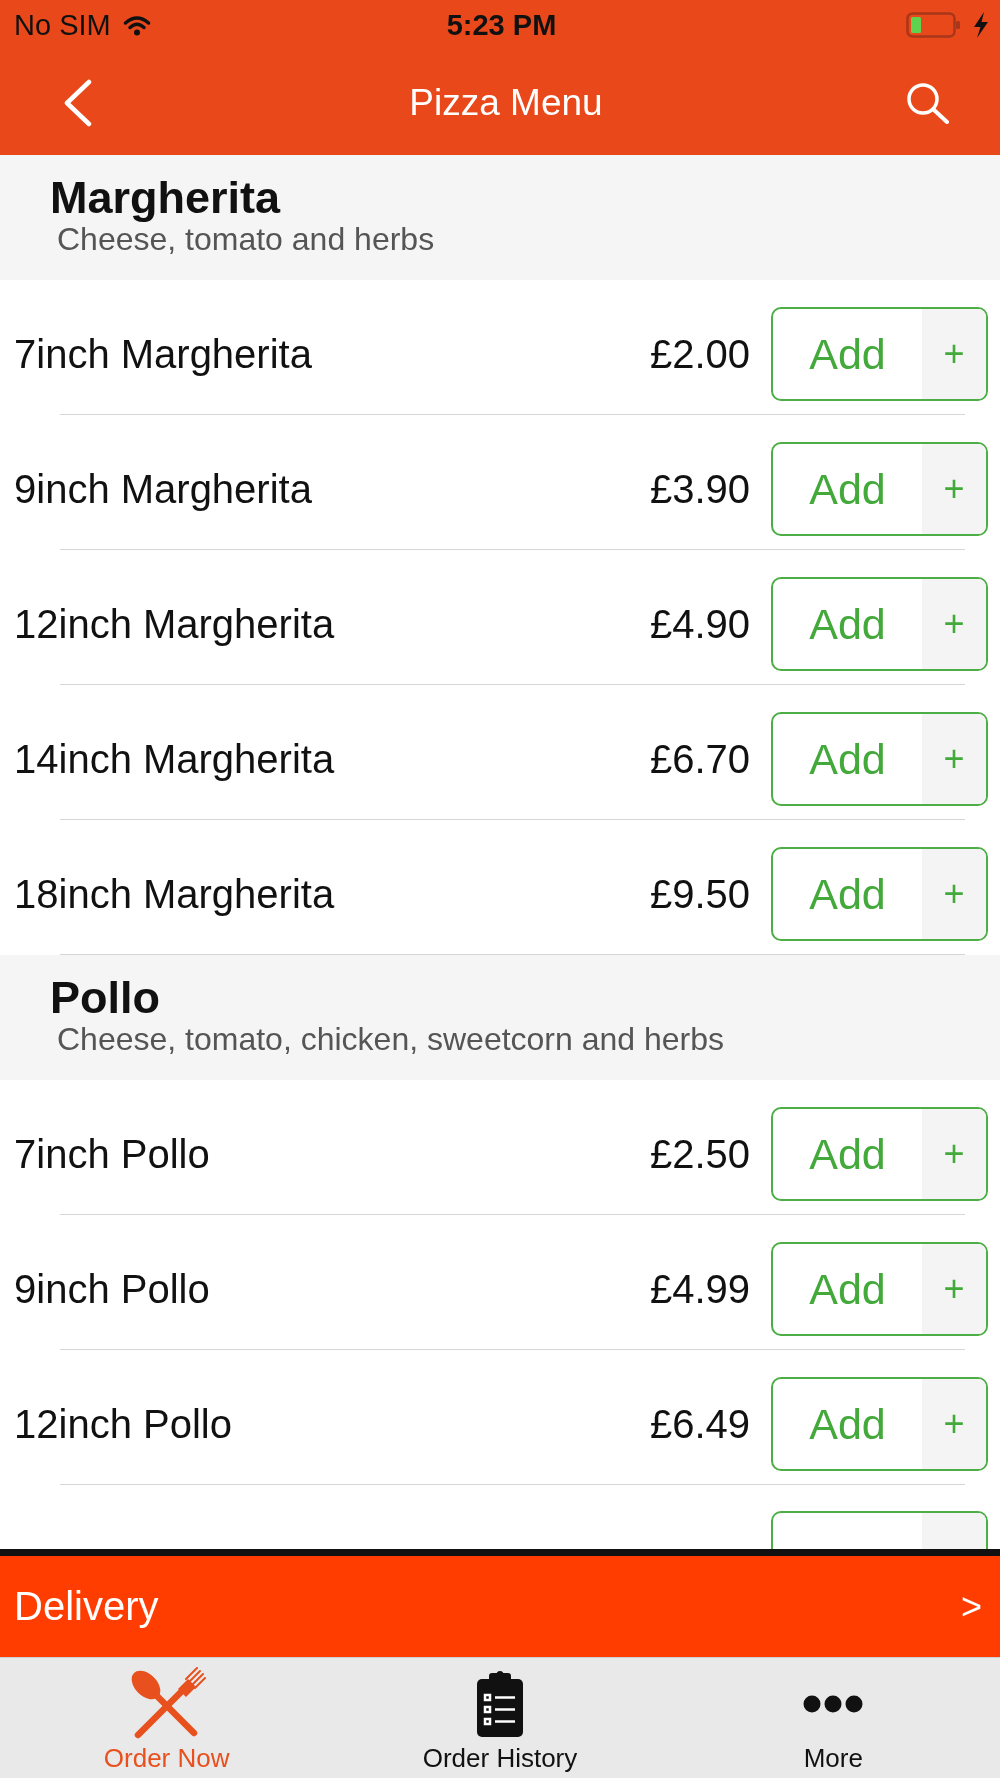 The image size is (1000, 1778). What do you see at coordinates (699, 354) in the screenshot?
I see `item-price: £2.00` at bounding box center [699, 354].